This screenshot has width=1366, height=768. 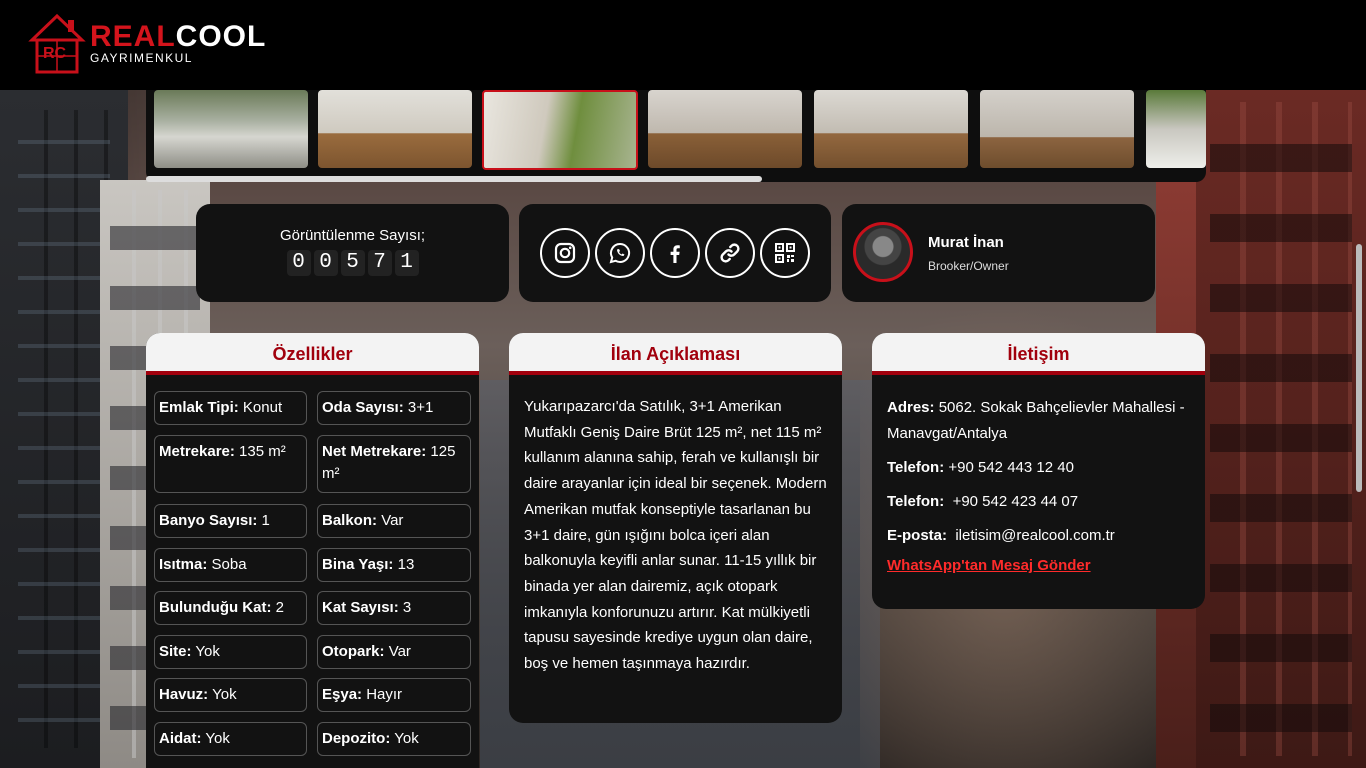 I want to click on feature-item: Banyo Sayısı: 1, so click(x=230, y=521).